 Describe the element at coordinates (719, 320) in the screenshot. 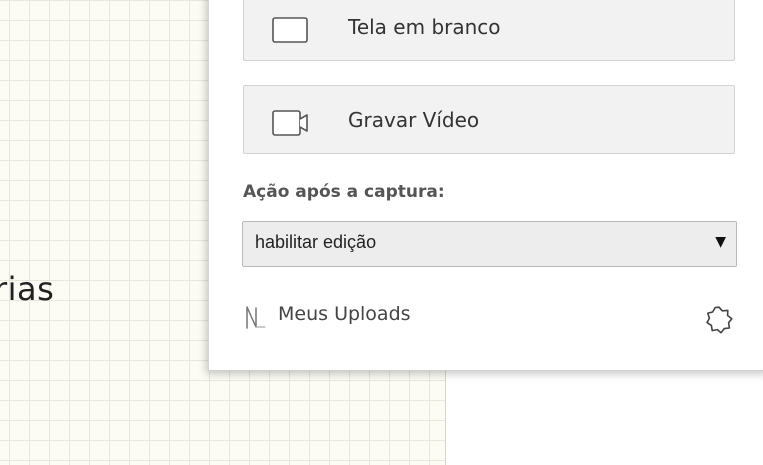

I see `settings-button` at that location.